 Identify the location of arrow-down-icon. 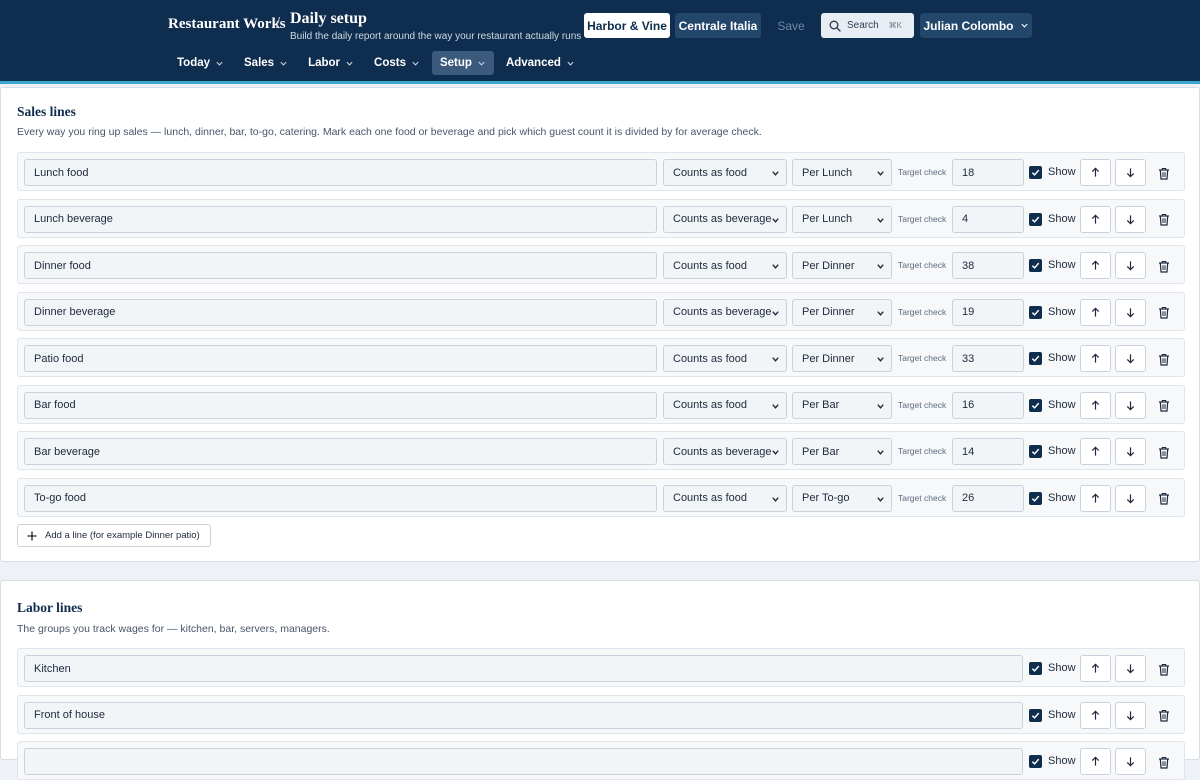
(1130, 266).